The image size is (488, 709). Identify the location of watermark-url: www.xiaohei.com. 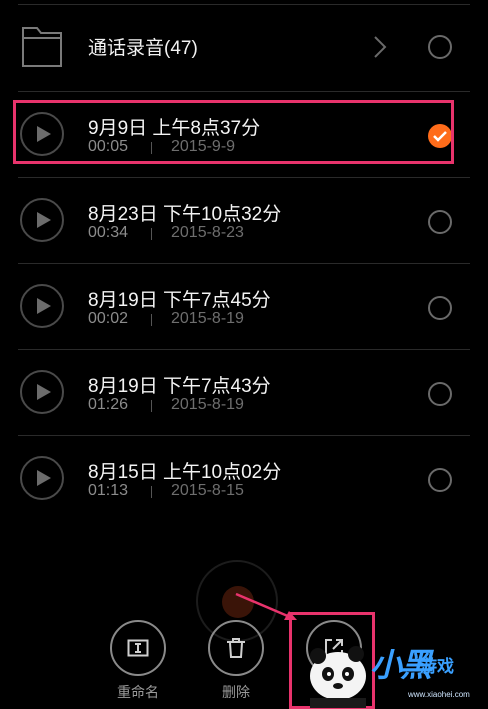
(439, 694).